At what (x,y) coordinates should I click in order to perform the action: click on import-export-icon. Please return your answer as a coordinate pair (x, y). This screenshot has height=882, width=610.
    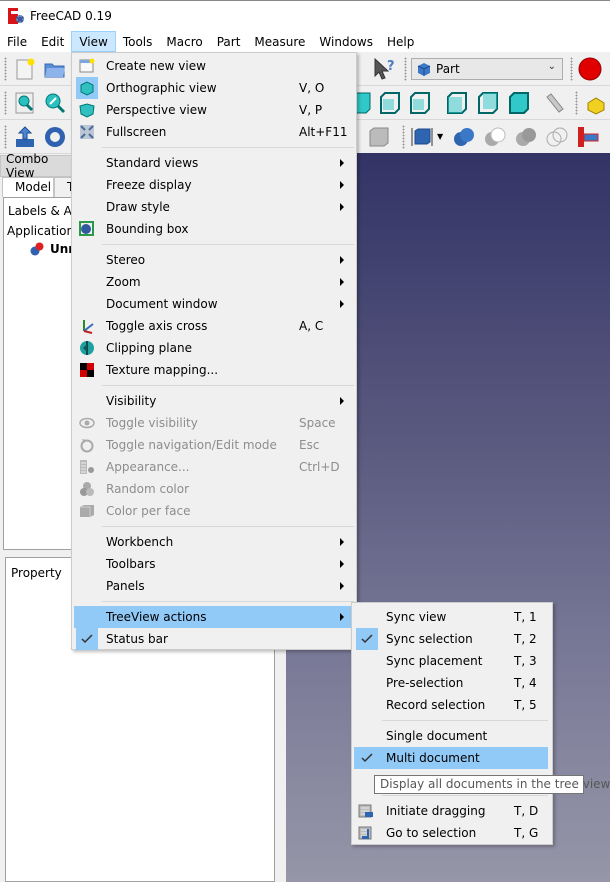
    Looking at the image, I should click on (25, 137).